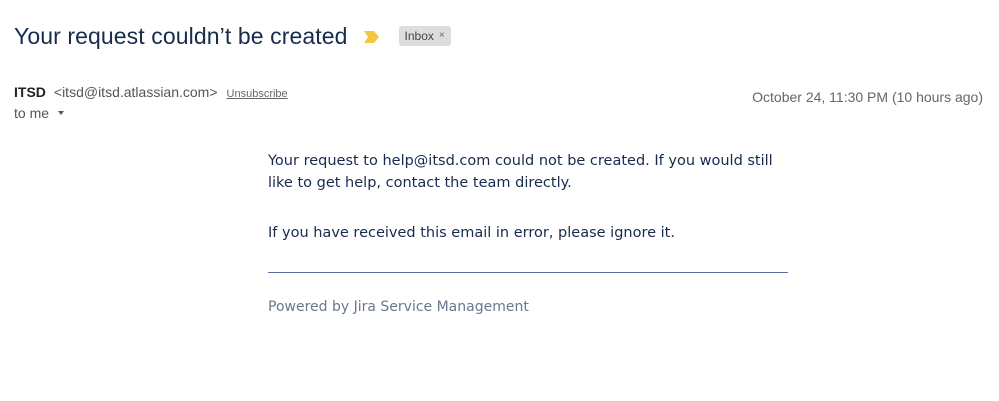  I want to click on sender-name: ITSD, so click(30, 92).